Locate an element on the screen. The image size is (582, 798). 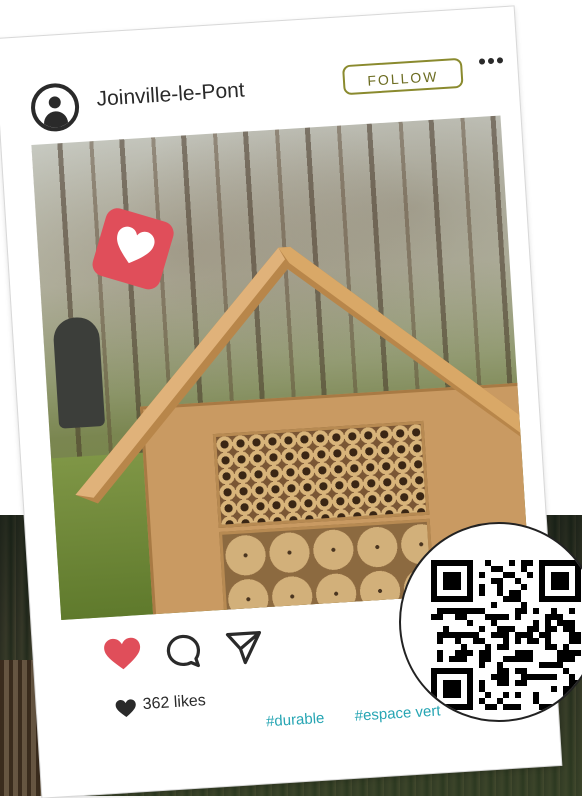
post-actions is located at coordinates (204, 652).